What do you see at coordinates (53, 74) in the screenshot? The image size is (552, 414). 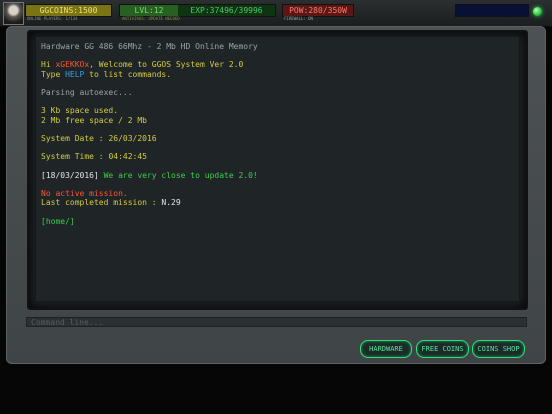 I see `type-prefix: Type` at bounding box center [53, 74].